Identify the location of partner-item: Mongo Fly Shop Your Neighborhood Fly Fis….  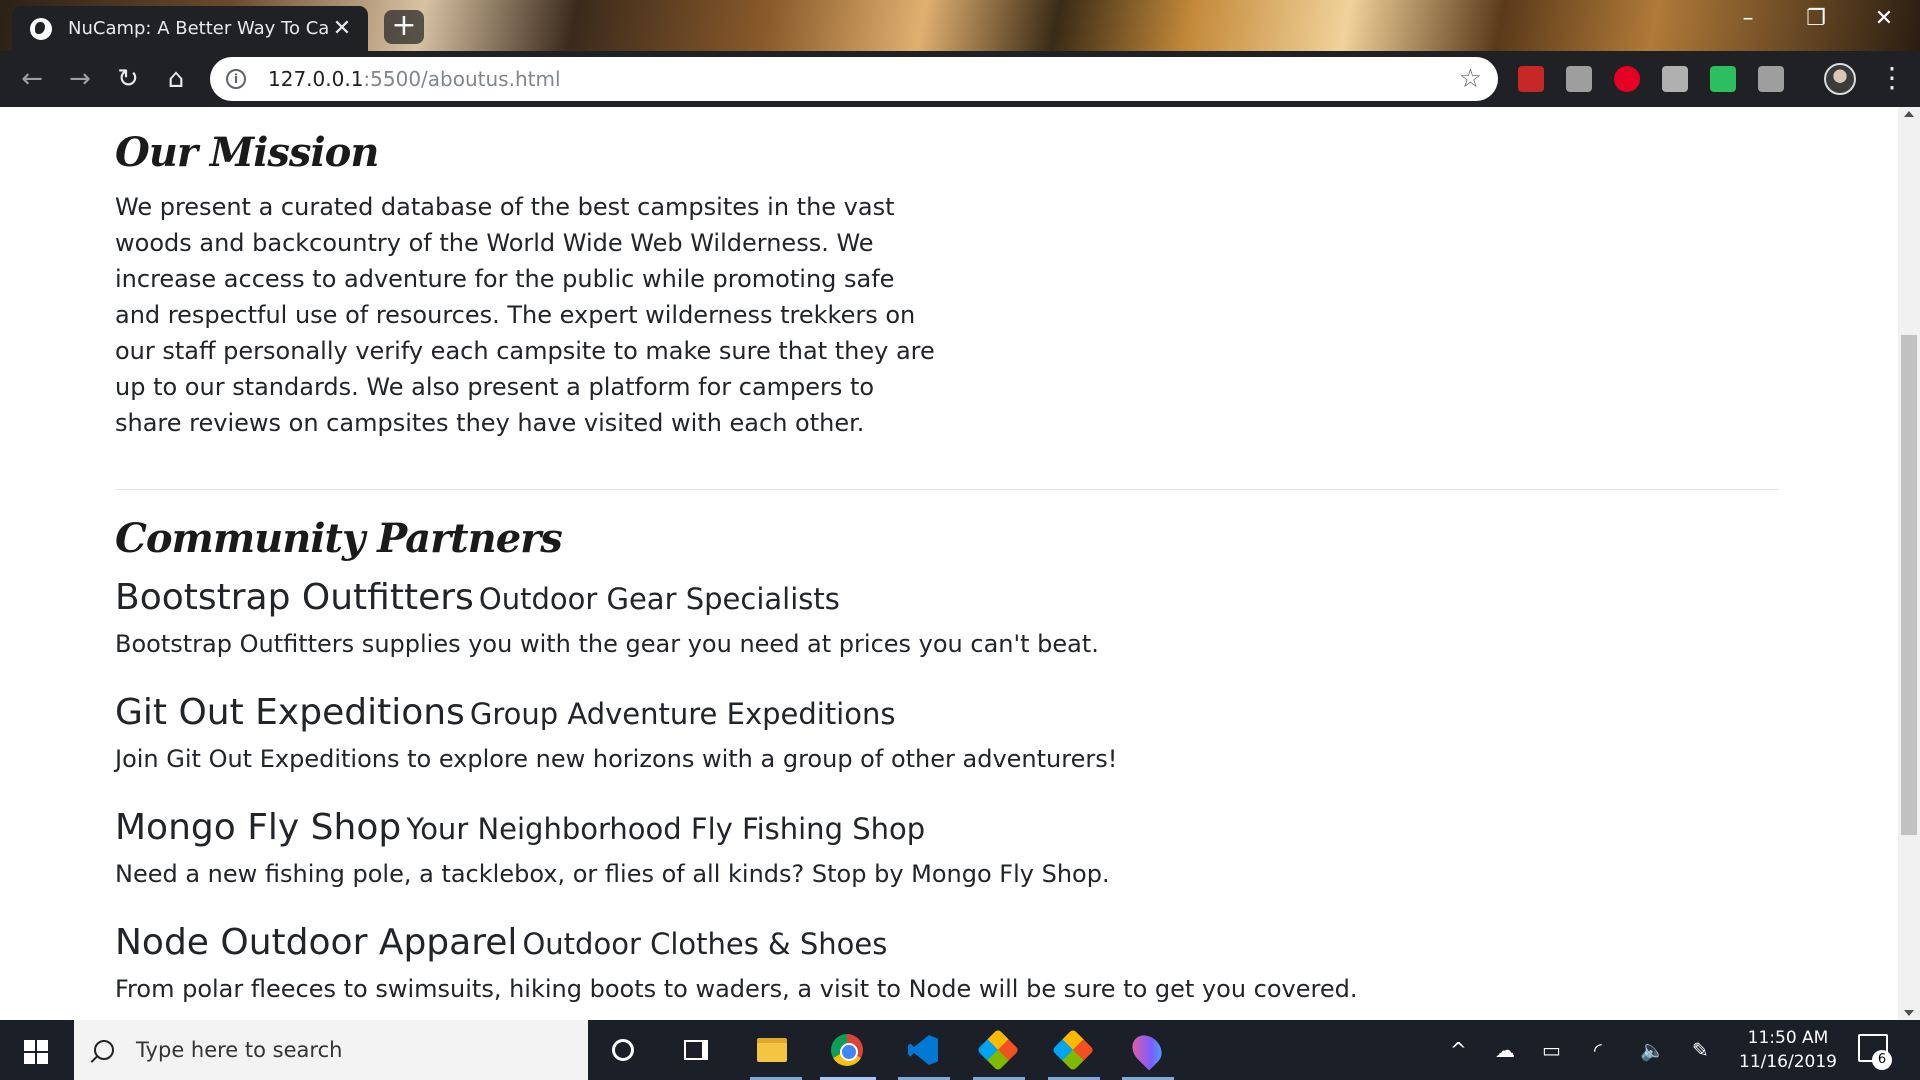
(865, 847).